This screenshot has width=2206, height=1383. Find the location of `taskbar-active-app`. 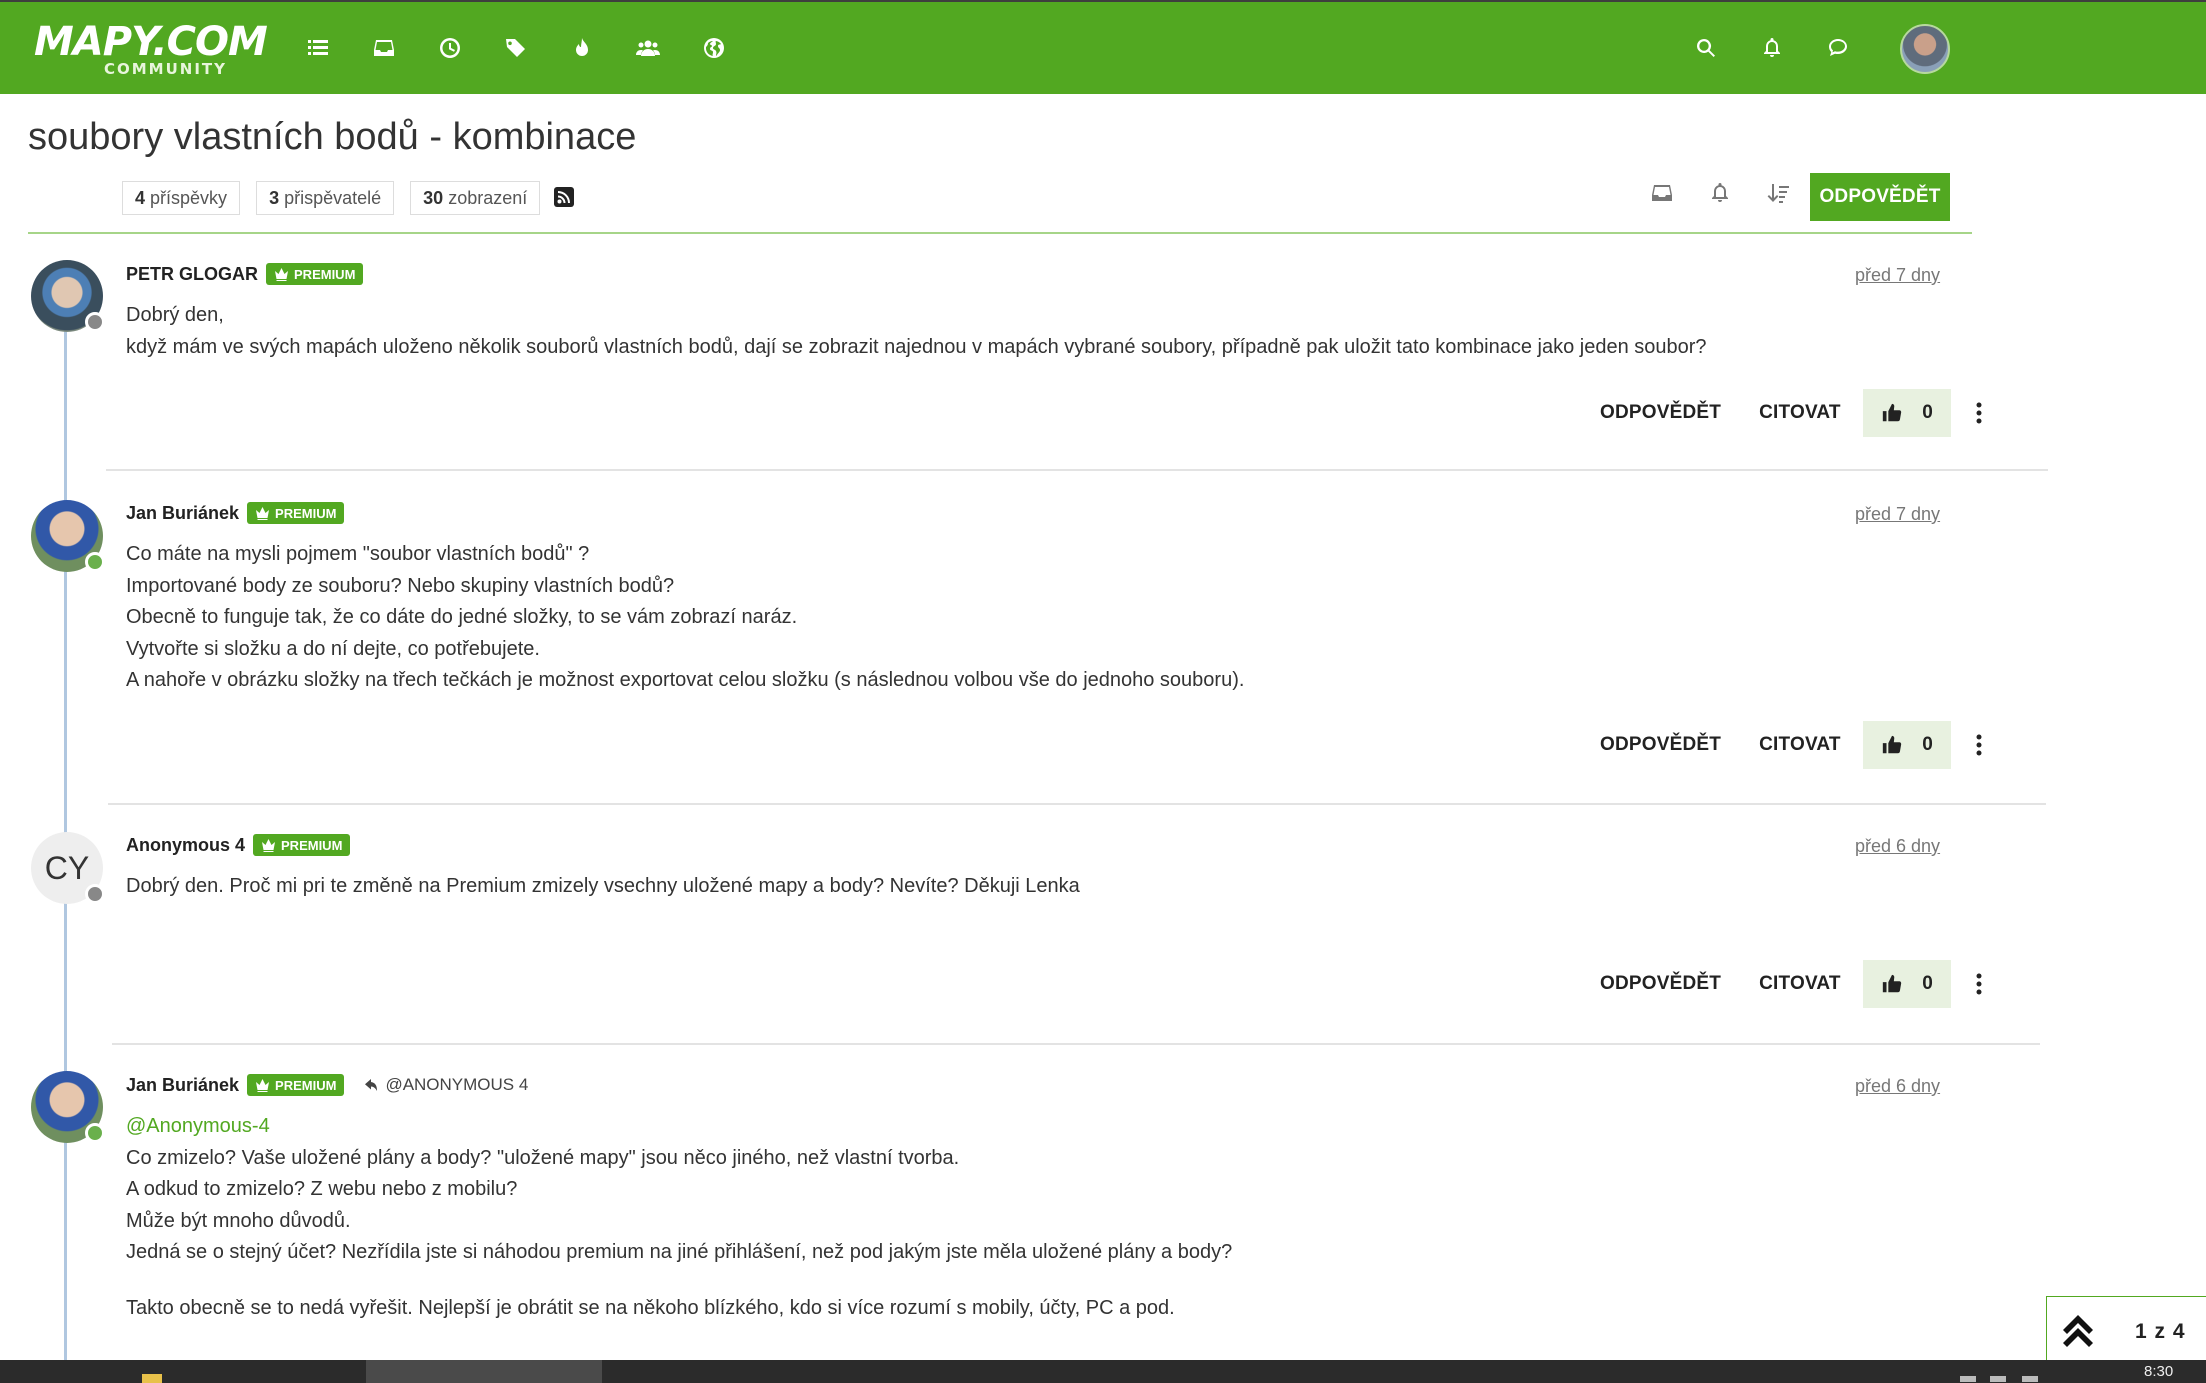

taskbar-active-app is located at coordinates (484, 1371).